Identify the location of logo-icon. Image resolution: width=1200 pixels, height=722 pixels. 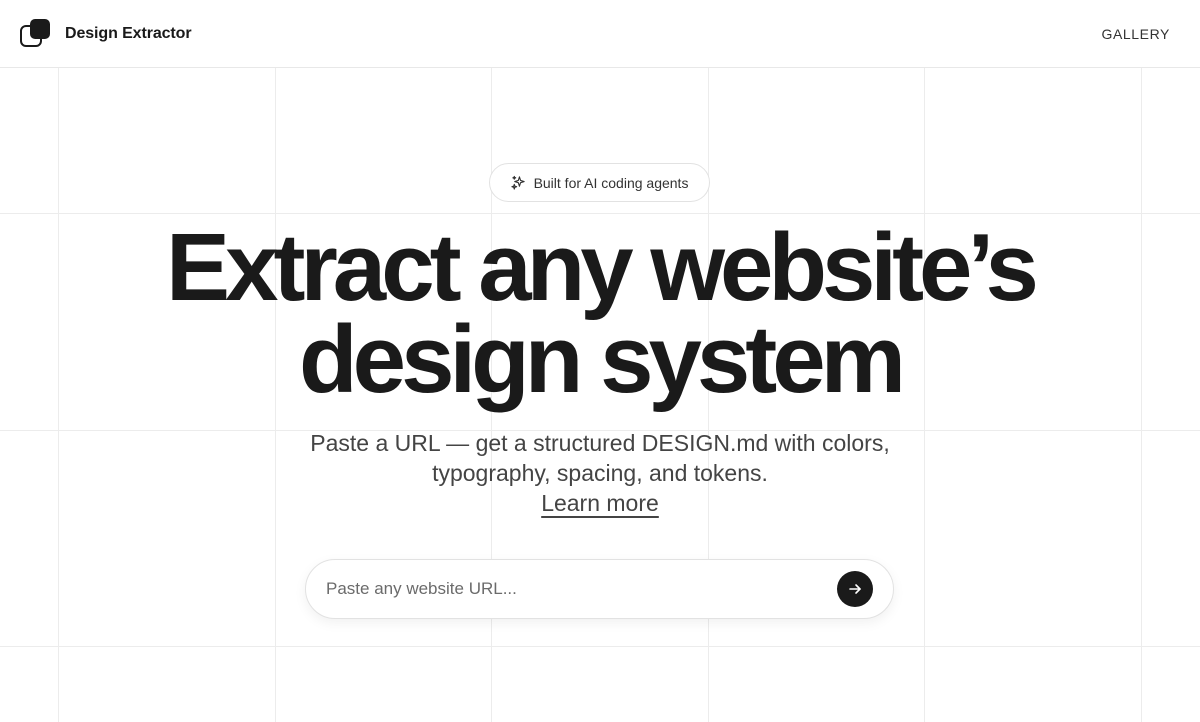
(35, 33).